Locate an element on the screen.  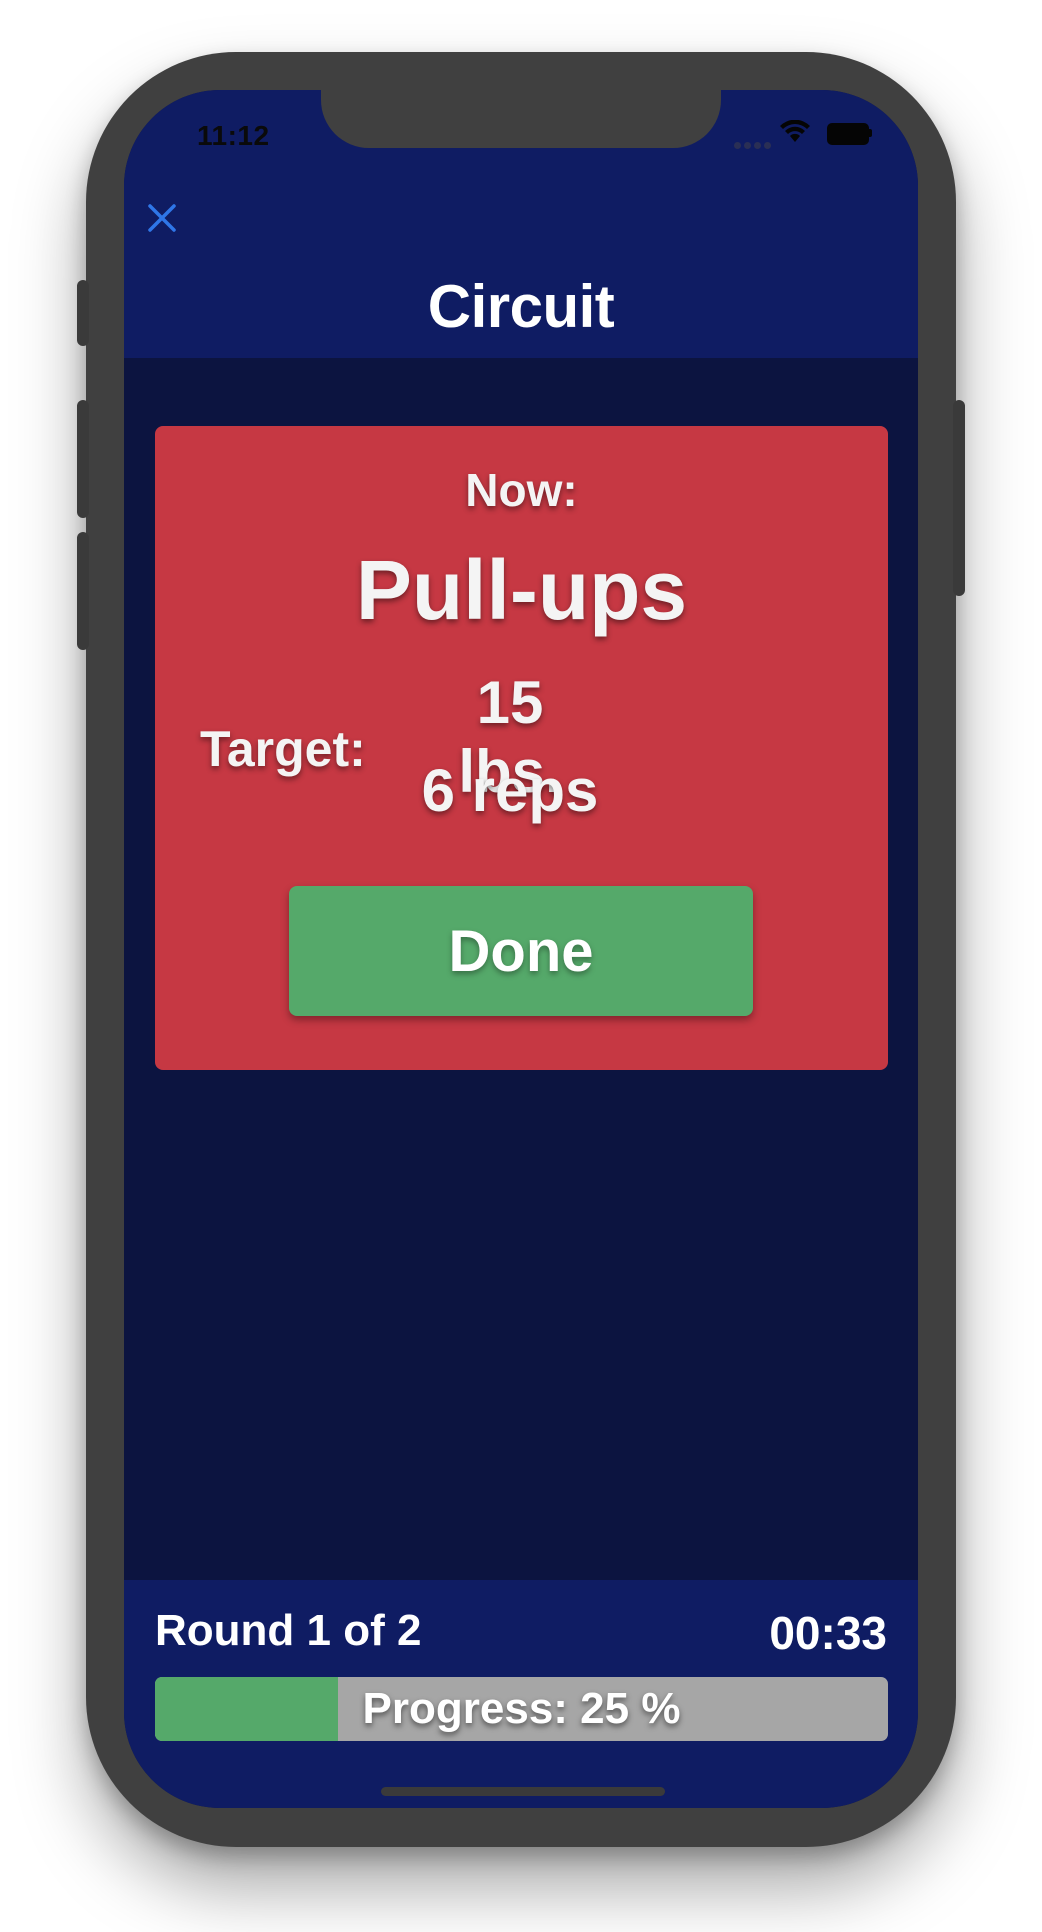
home-indicator is located at coordinates (523, 1791).